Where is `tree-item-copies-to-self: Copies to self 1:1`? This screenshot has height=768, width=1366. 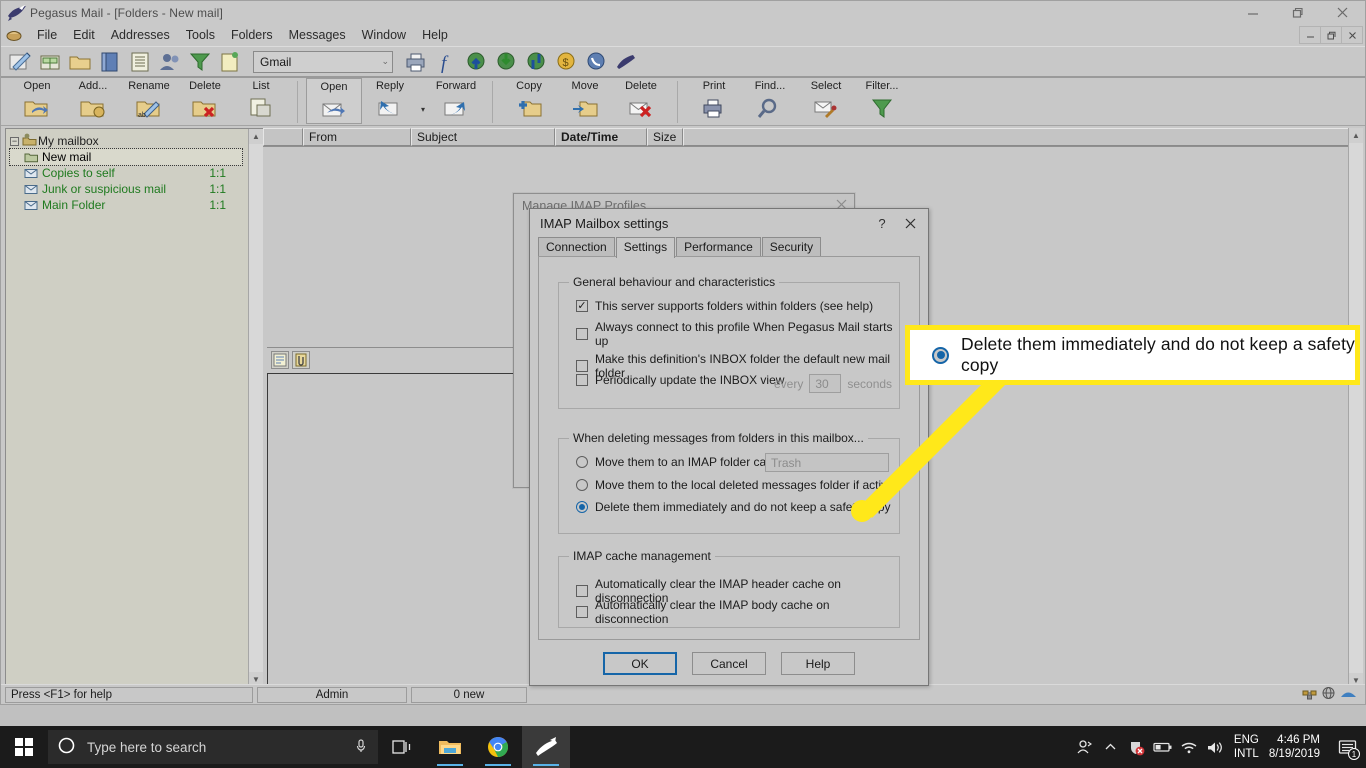
tree-item-copies-to-self: Copies to self 1:1 is located at coordinates (126, 173).